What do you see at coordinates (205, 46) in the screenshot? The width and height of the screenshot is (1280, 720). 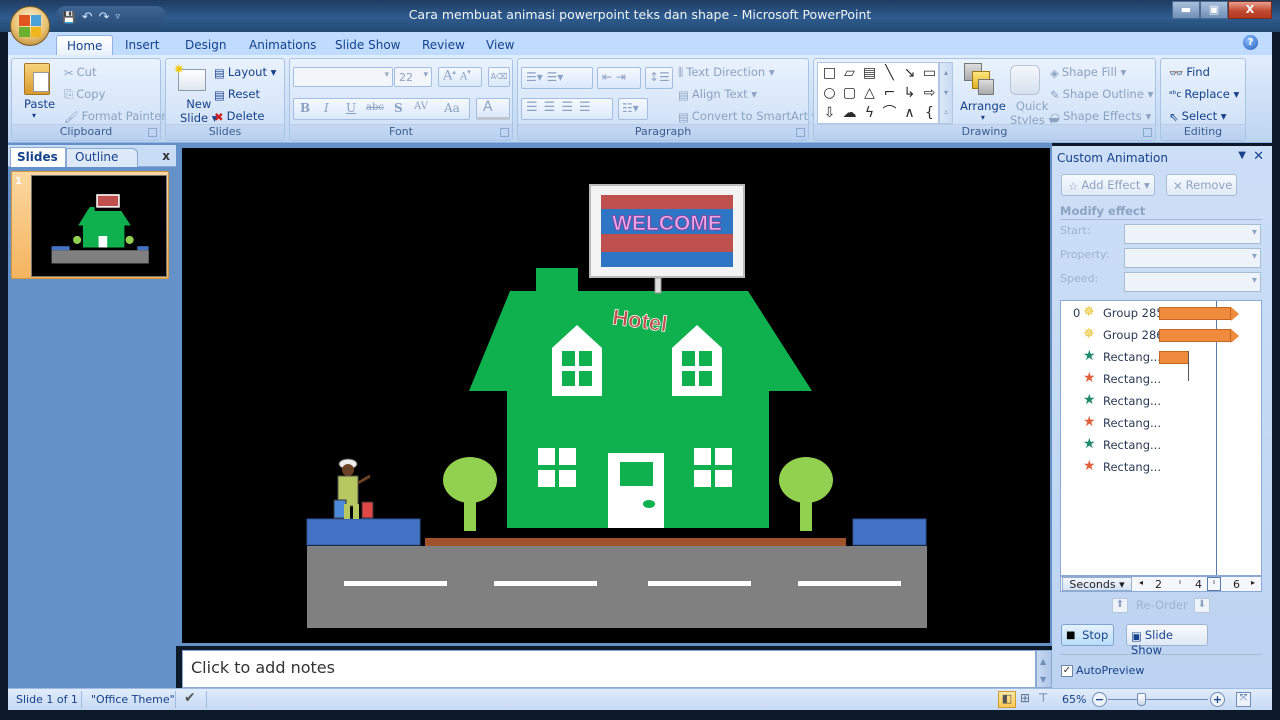 I see `tab-design: Design` at bounding box center [205, 46].